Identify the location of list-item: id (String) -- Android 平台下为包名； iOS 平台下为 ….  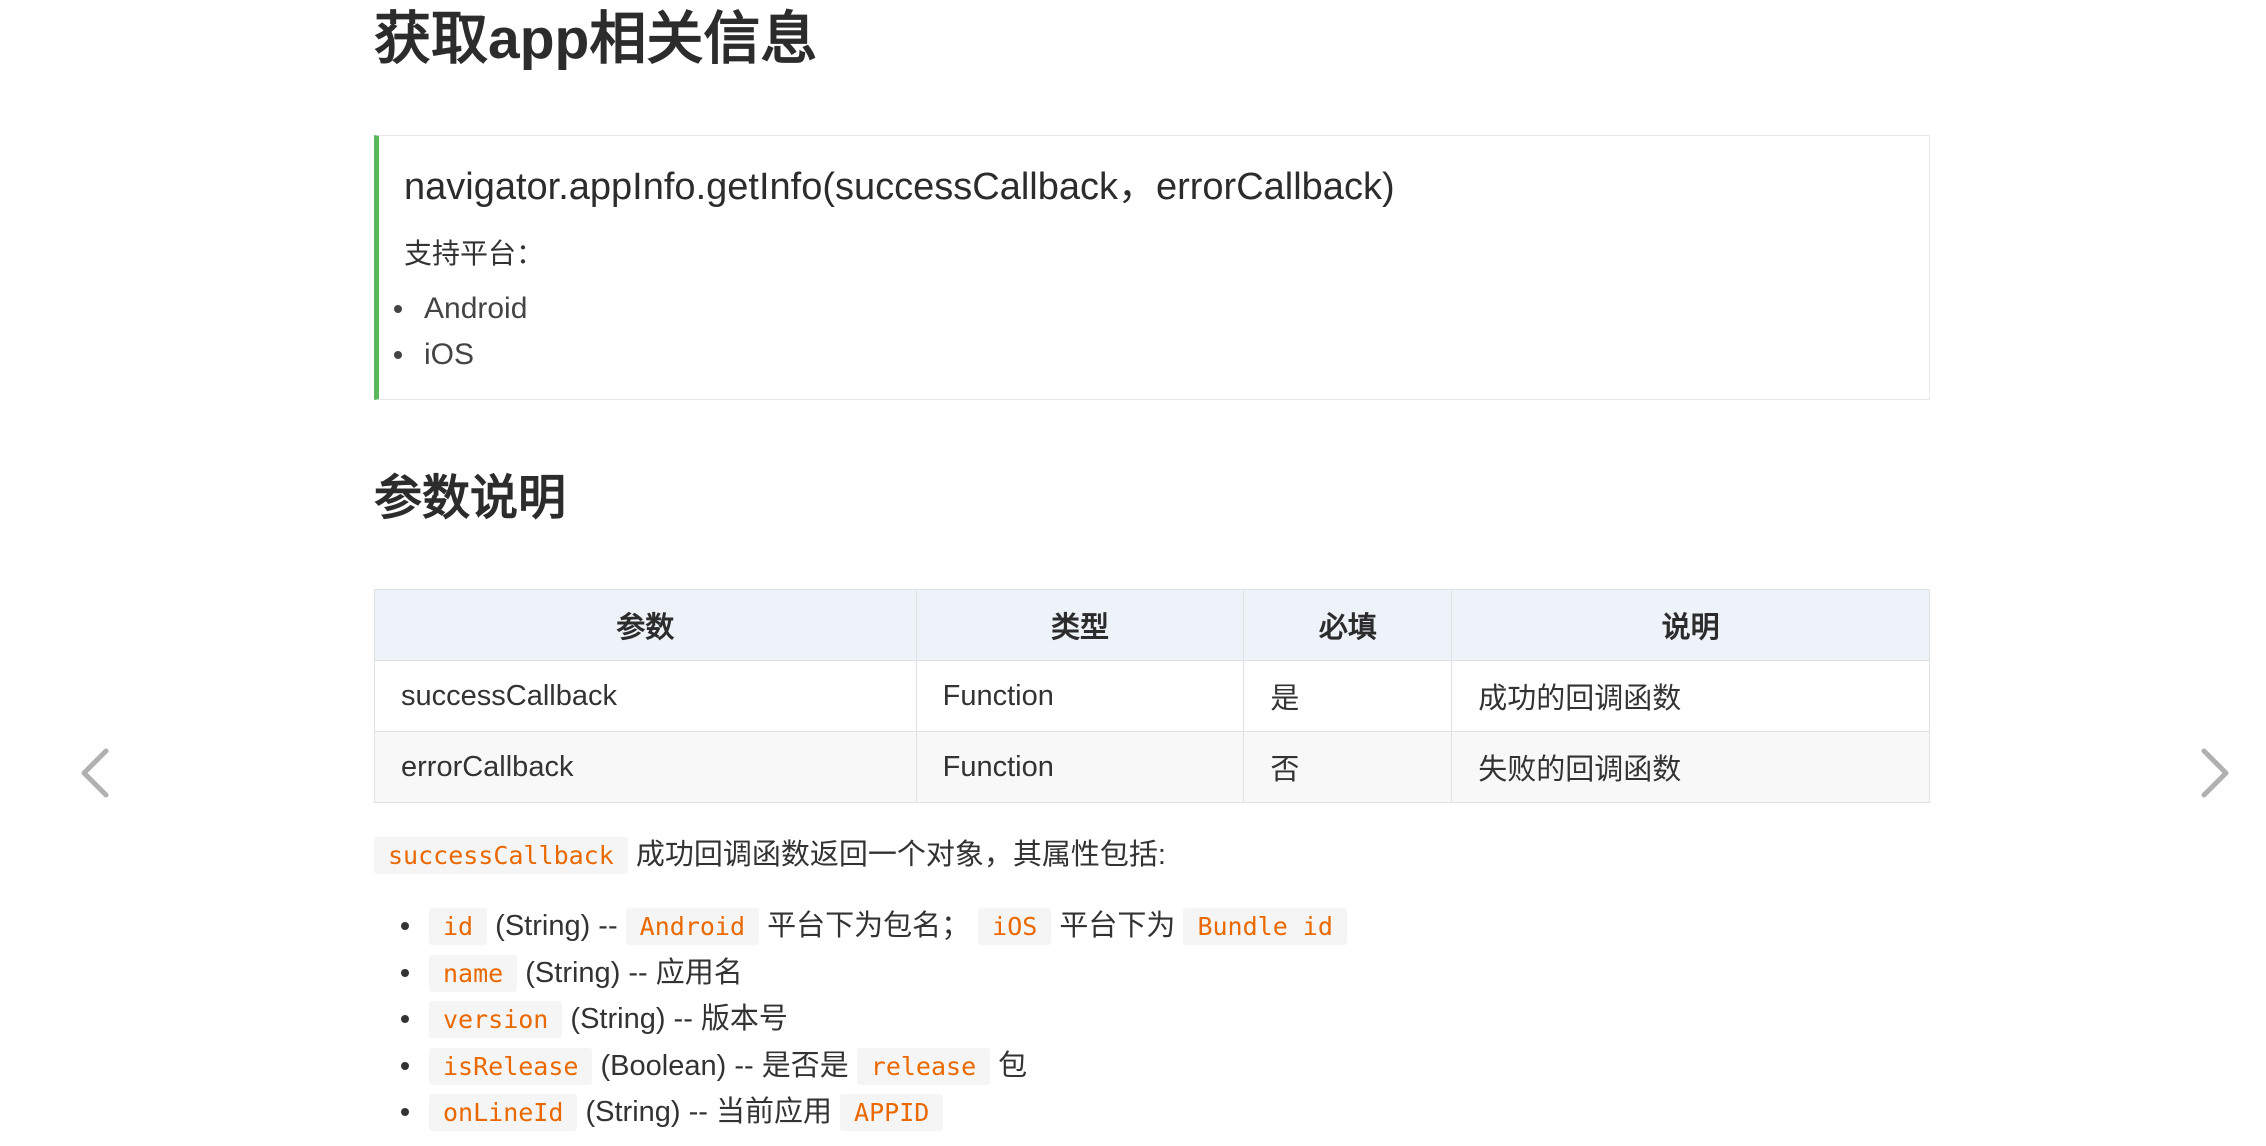
(860, 926).